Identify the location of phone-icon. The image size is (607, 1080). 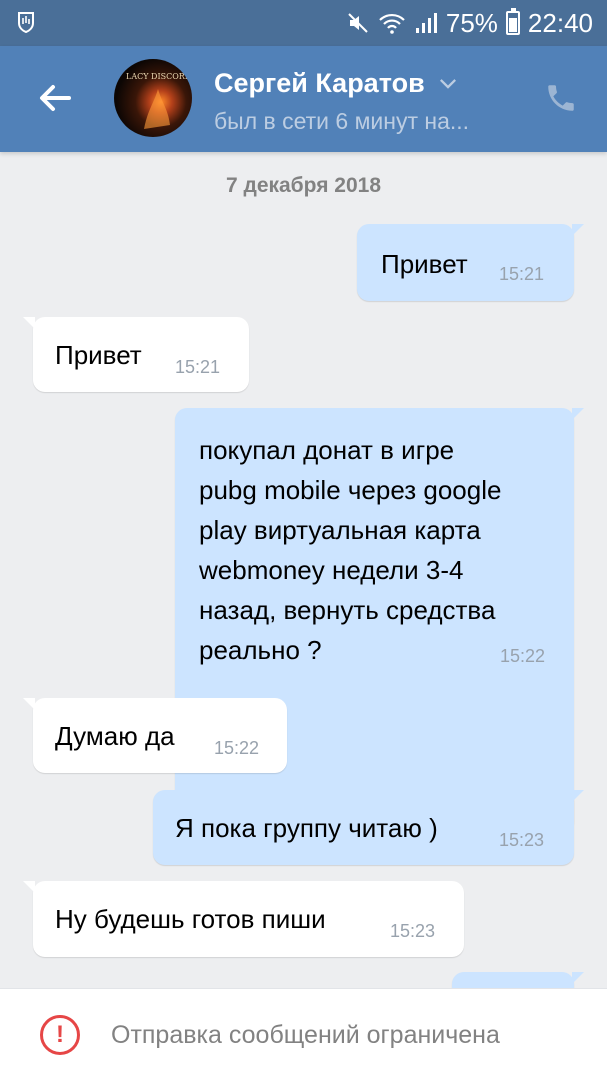
(561, 98).